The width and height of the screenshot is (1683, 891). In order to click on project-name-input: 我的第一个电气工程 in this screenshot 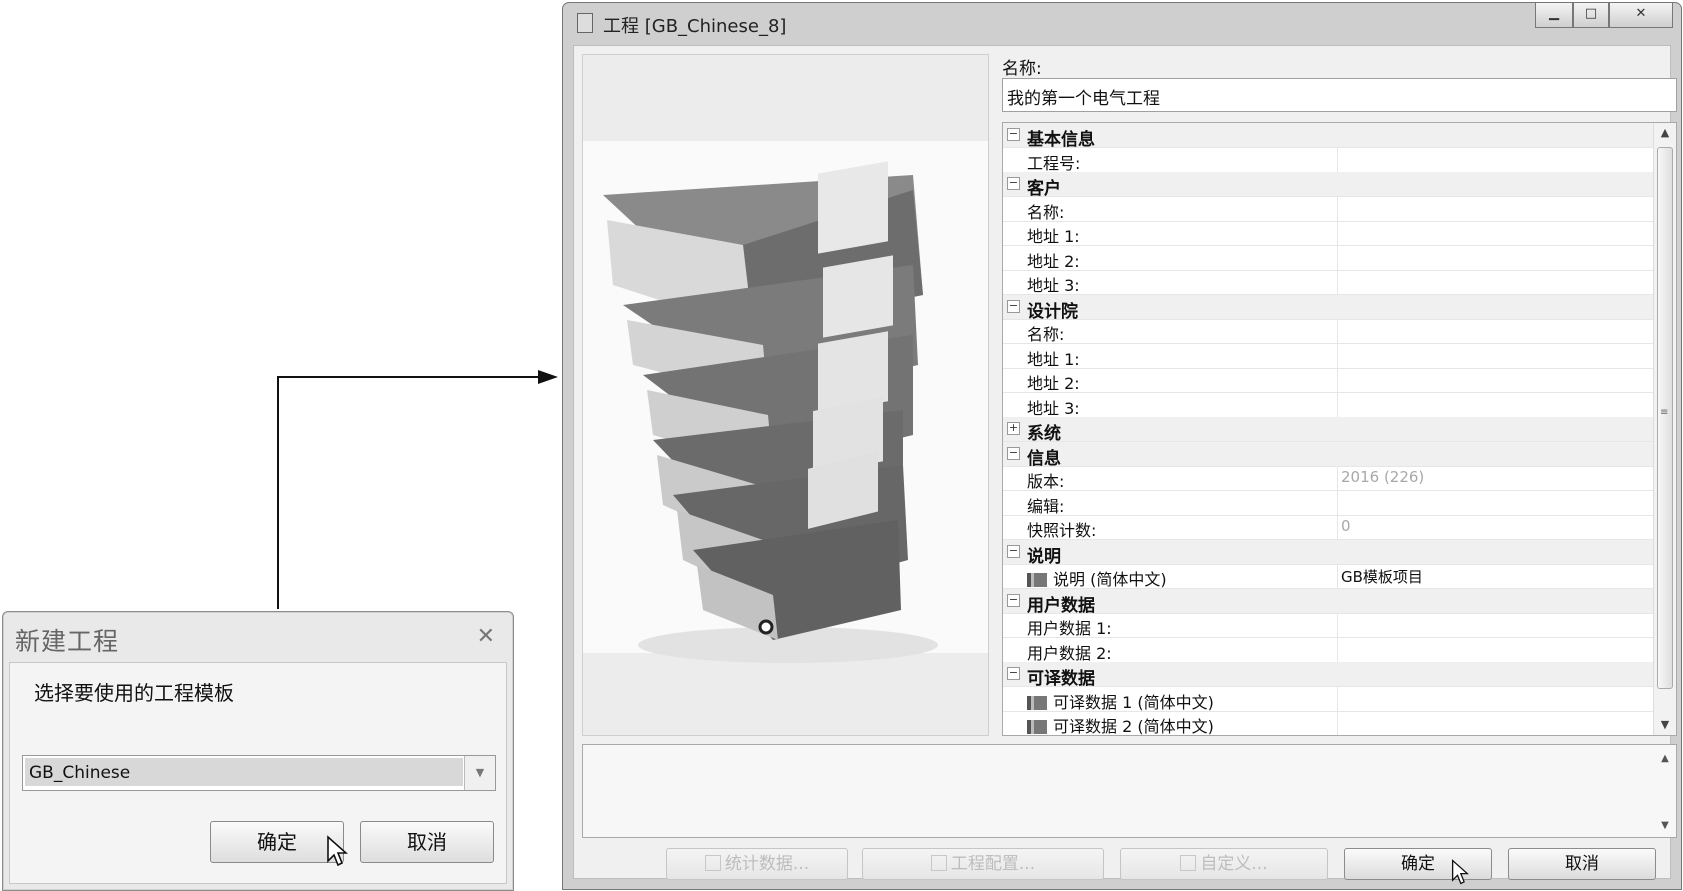, I will do `click(1339, 95)`.